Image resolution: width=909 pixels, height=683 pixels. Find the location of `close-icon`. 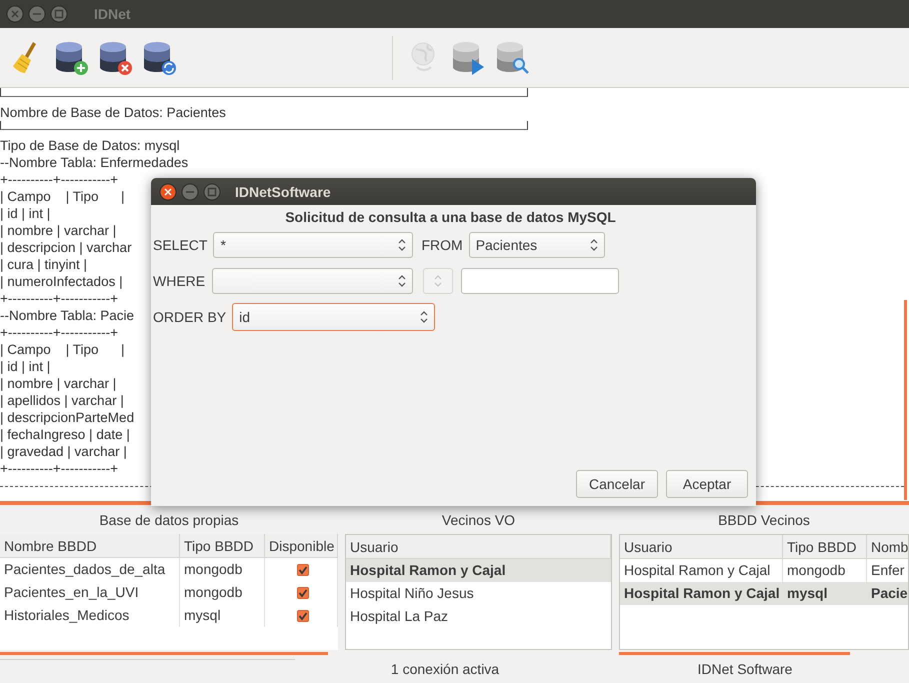

close-icon is located at coordinates (168, 191).